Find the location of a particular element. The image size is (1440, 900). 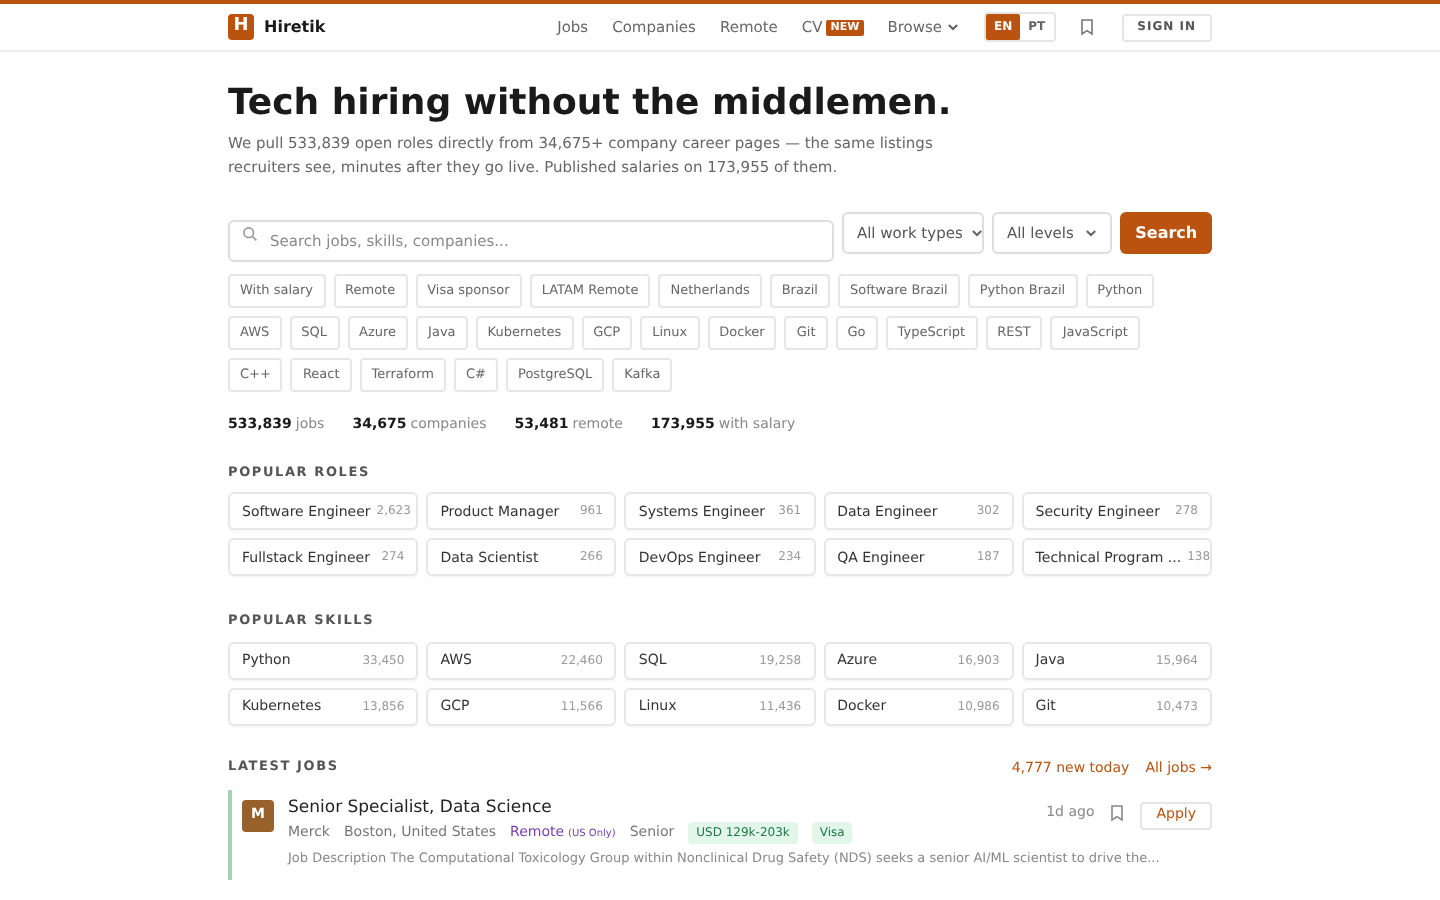

job-card is located at coordinates (720, 835).